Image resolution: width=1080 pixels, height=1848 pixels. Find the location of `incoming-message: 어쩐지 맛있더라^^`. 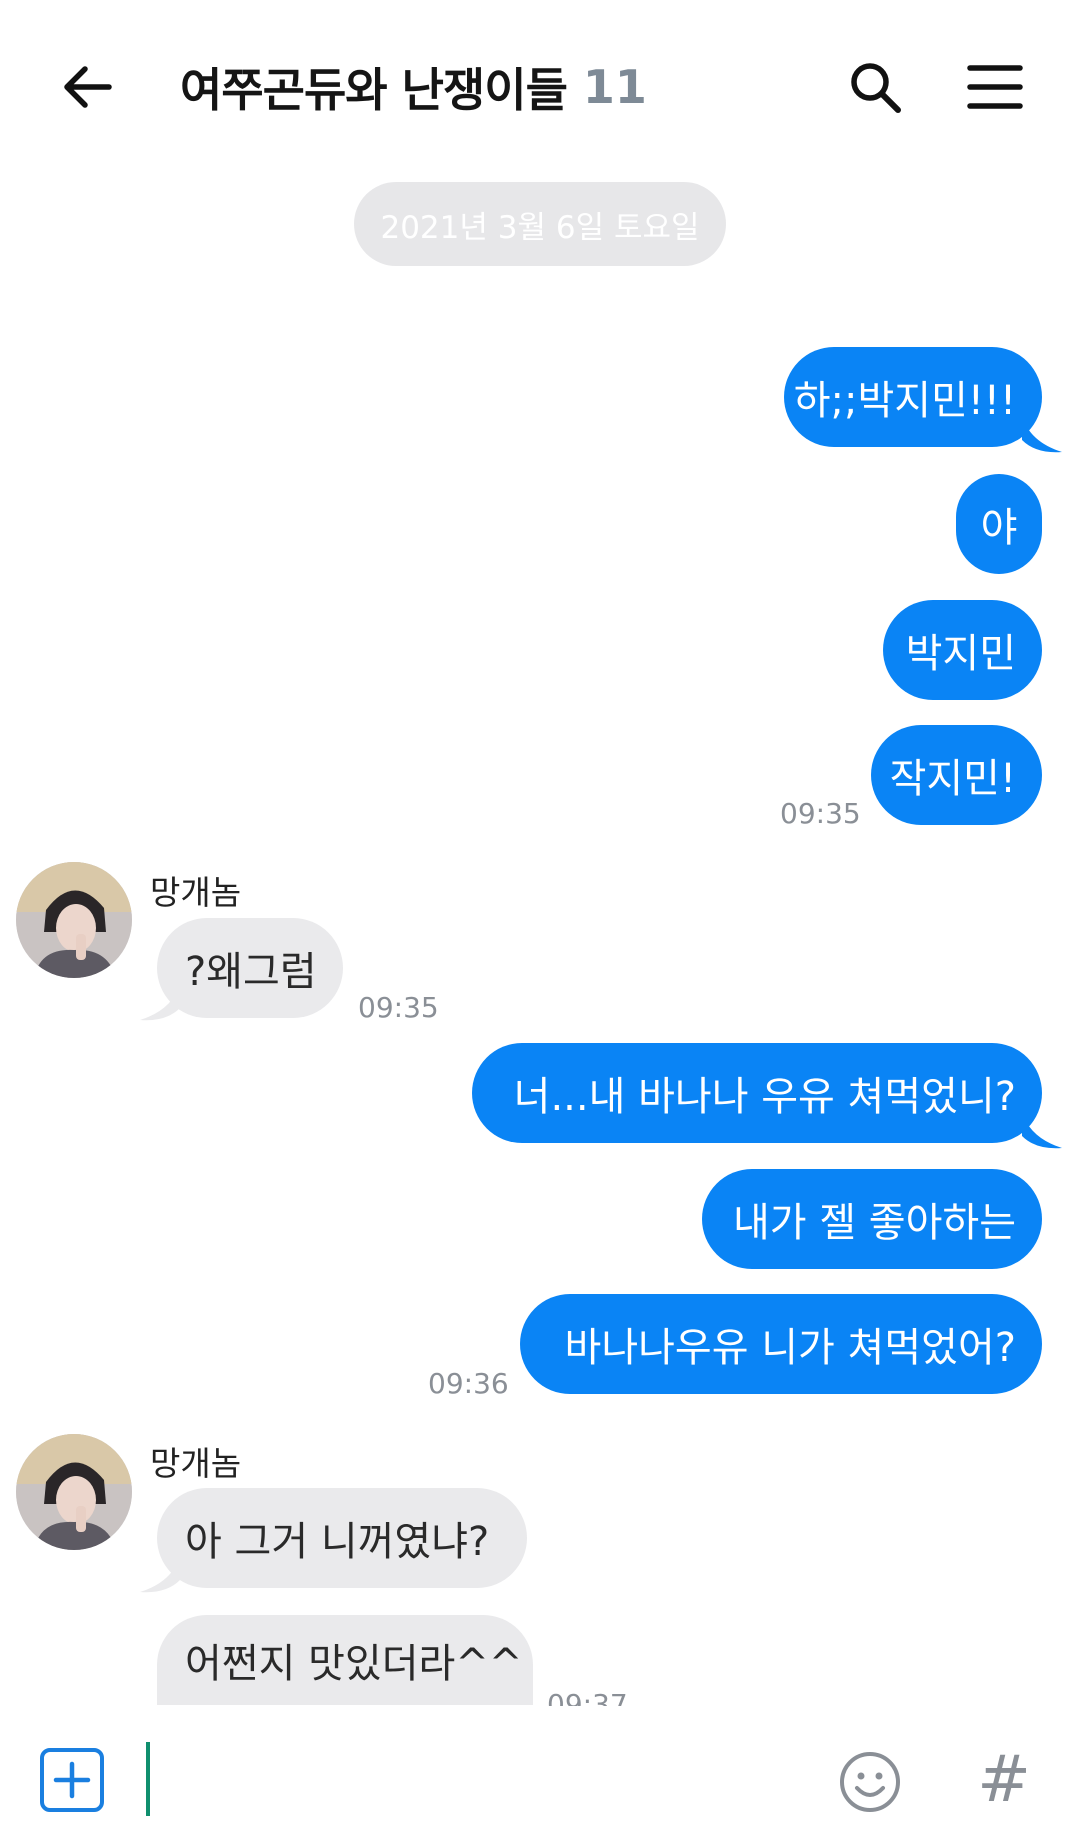

incoming-message: 어쩐지 맛있더라^^ is located at coordinates (345, 1660).